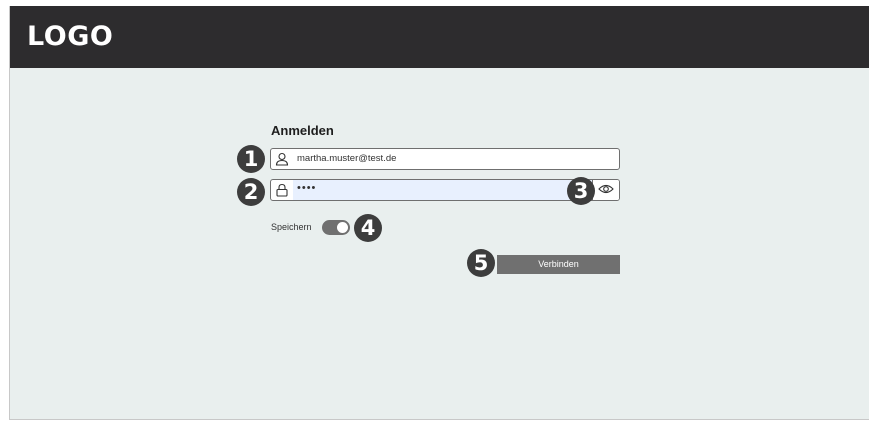 This screenshot has width=869, height=421. What do you see at coordinates (445, 159) in the screenshot?
I see `email-field: martha.muster@test.de` at bounding box center [445, 159].